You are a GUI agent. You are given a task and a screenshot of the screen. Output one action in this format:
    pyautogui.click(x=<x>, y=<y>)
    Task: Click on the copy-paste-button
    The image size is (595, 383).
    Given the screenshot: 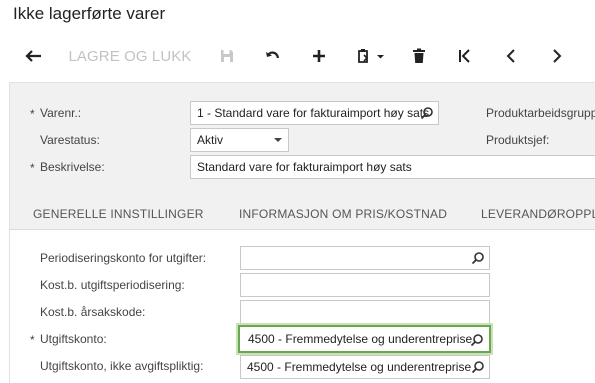 What is the action you would take?
    pyautogui.click(x=371, y=56)
    